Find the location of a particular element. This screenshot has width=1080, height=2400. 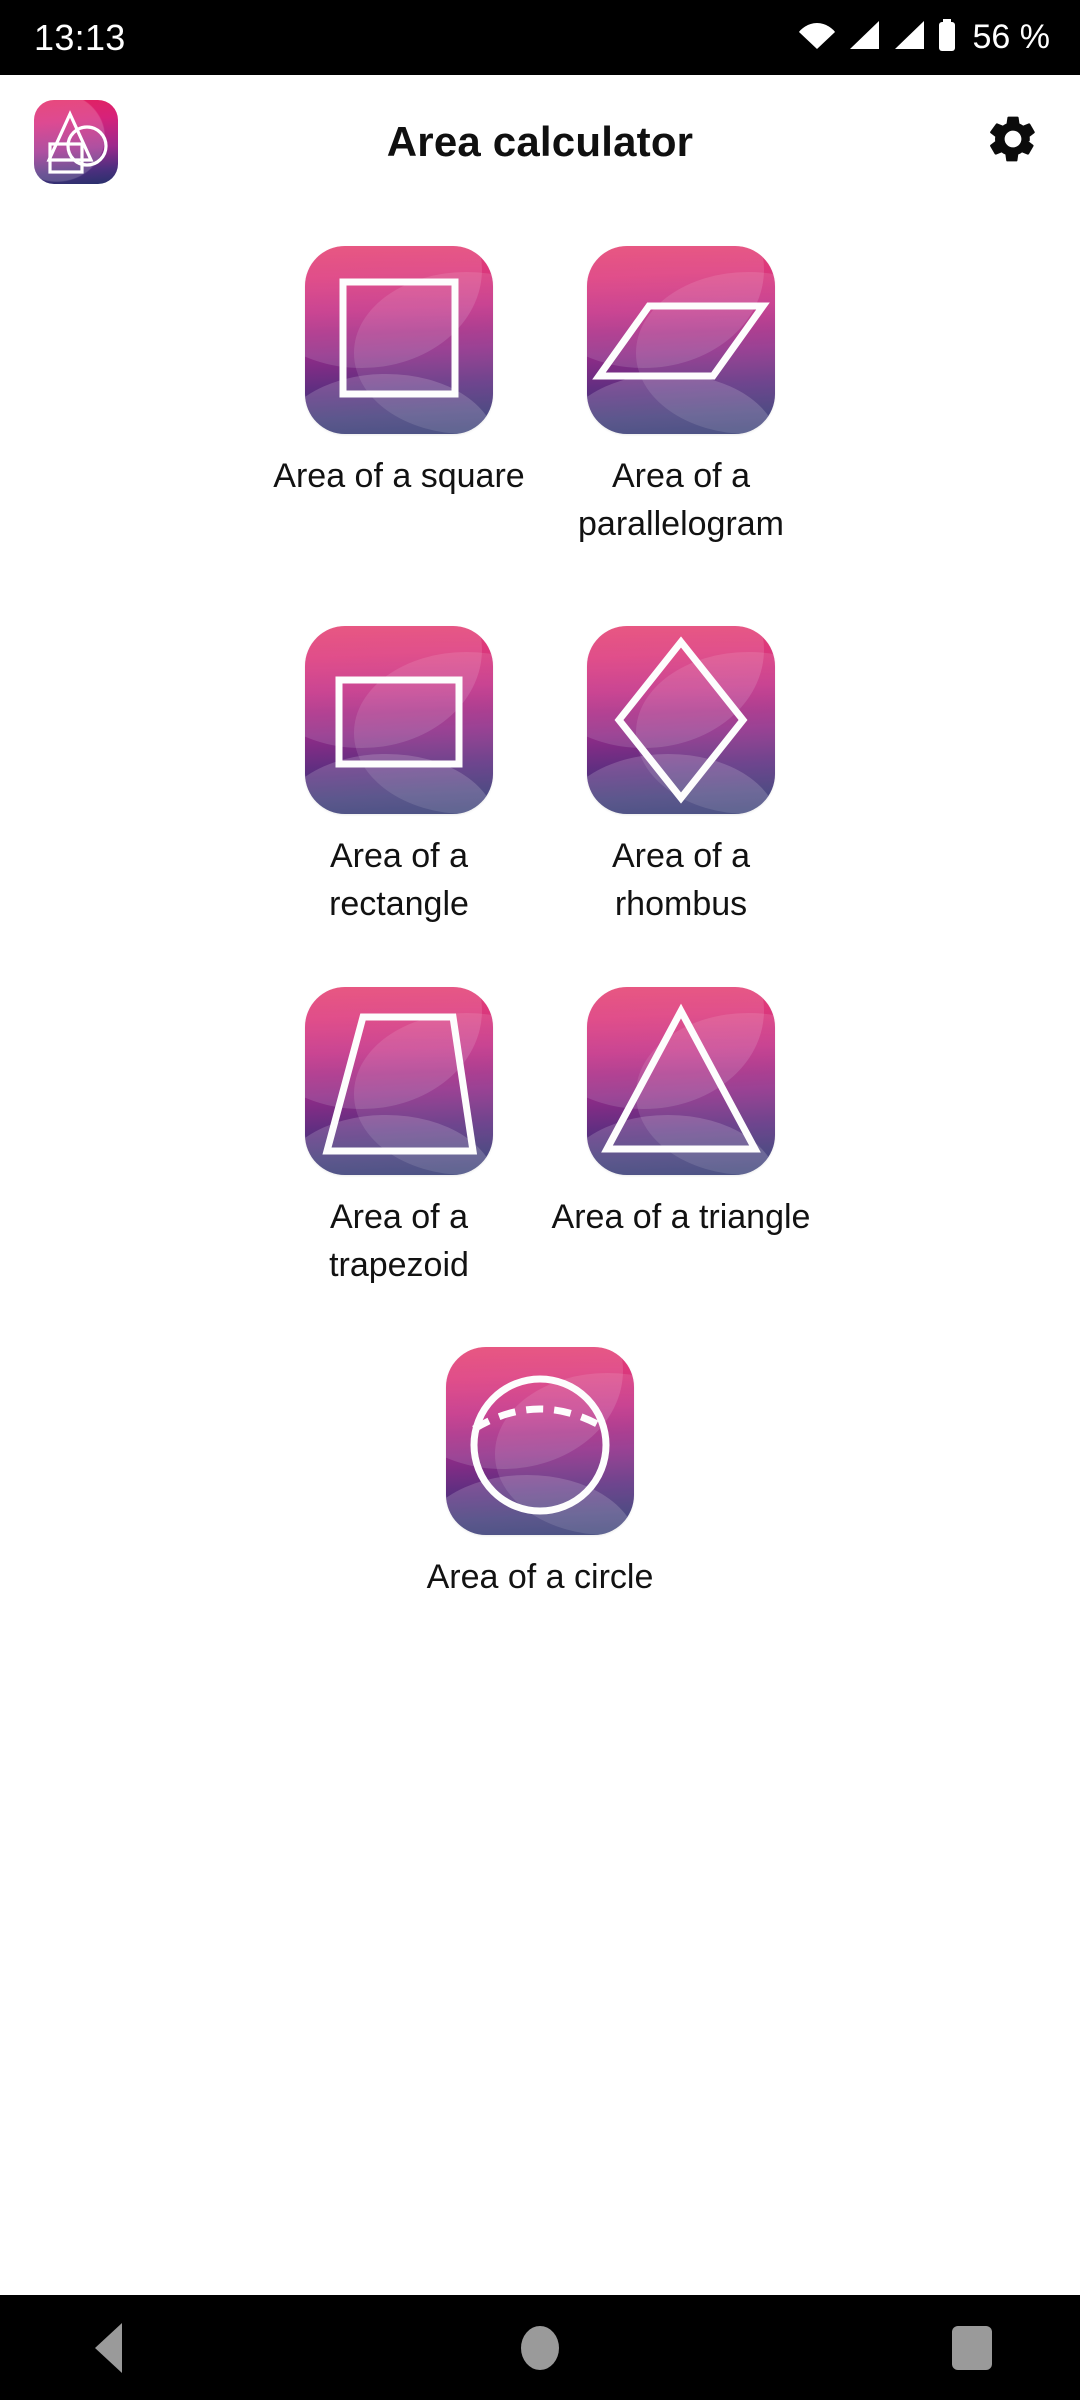

battery-percent: 56 % is located at coordinates (1011, 37).